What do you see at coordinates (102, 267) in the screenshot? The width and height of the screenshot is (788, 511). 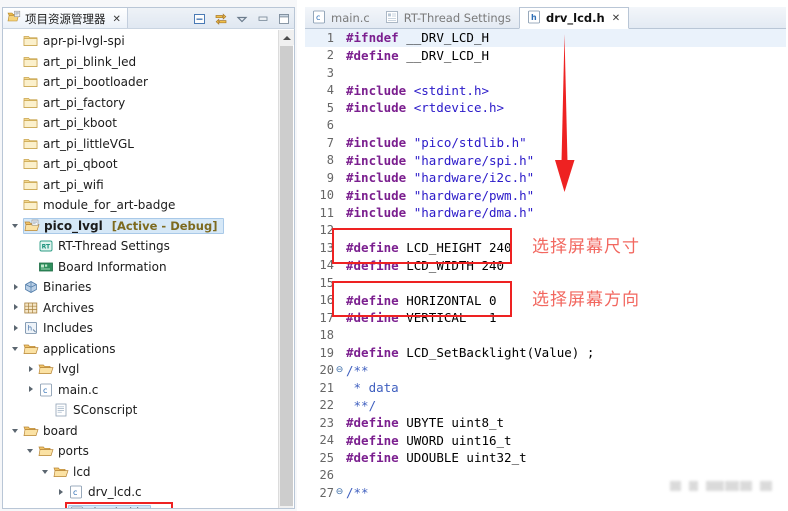 I see `tree-item-content: Board Information` at bounding box center [102, 267].